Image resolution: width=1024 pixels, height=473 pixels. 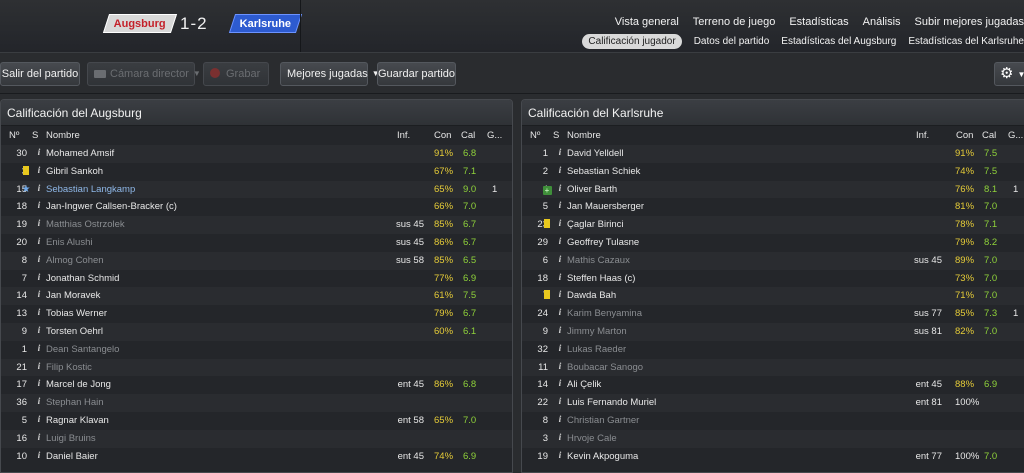 I want to click on table-row: 20 i Enis Alushi sus 45 86% 6.7, so click(x=256, y=243).